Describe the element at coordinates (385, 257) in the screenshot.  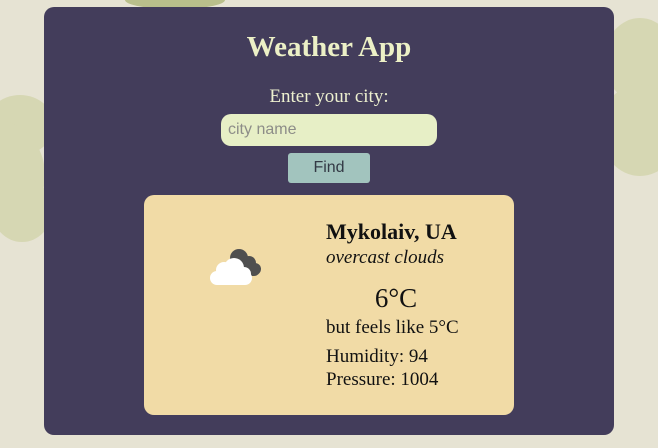
I see `weather-description: overcast clouds` at that location.